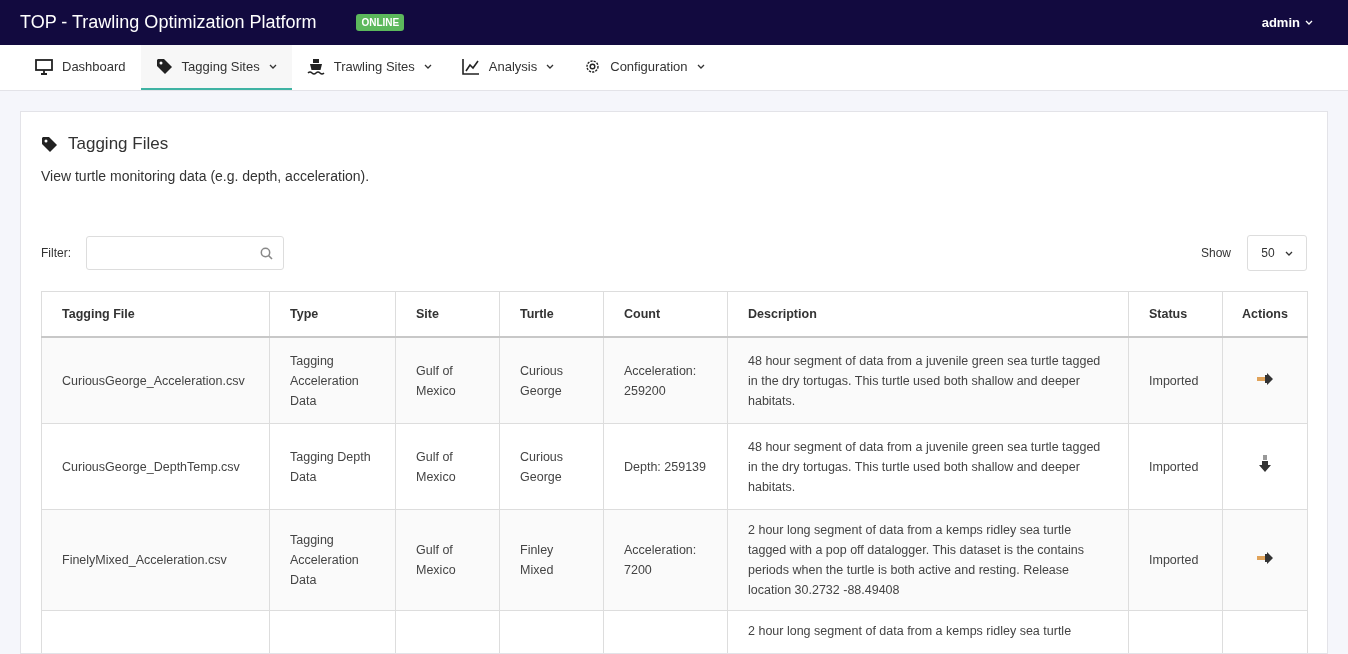  What do you see at coordinates (380, 22) in the screenshot?
I see `status-badge: ONLINE` at bounding box center [380, 22].